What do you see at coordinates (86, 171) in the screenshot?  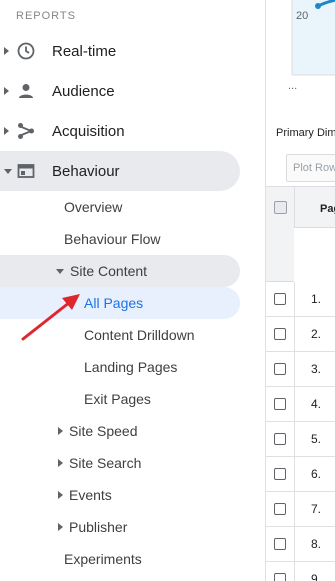 I see `sidebar-item-label: Behaviour` at bounding box center [86, 171].